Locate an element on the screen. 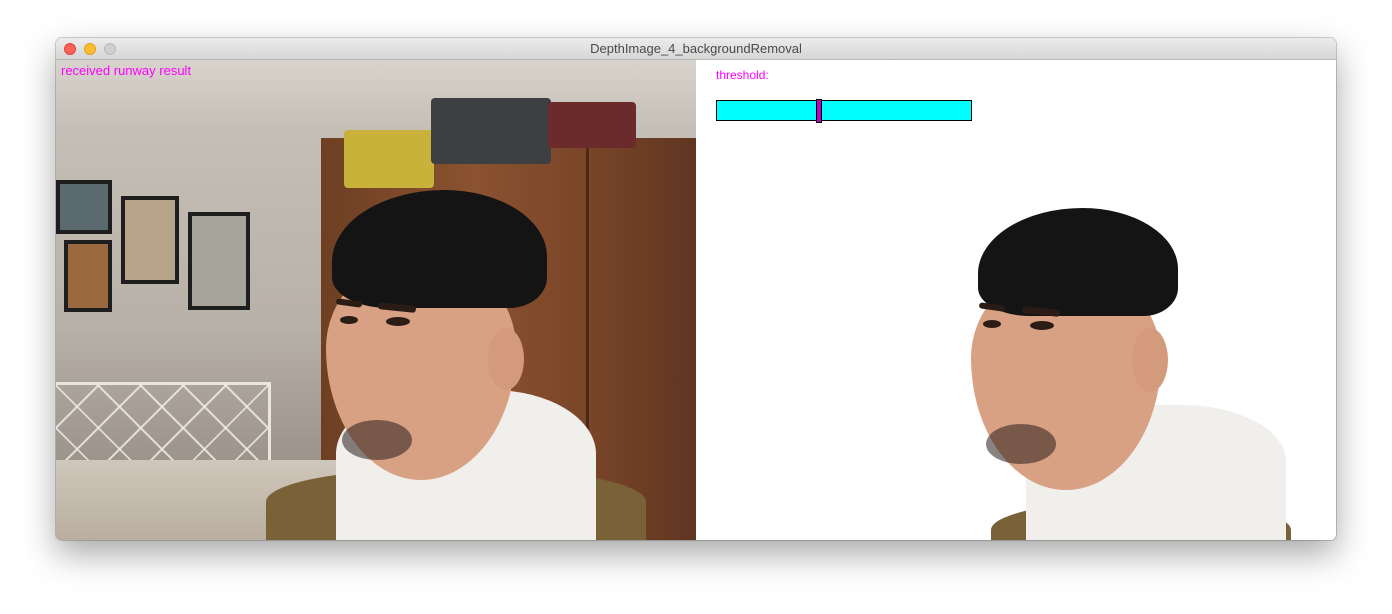  threshold-slider is located at coordinates (844, 111).